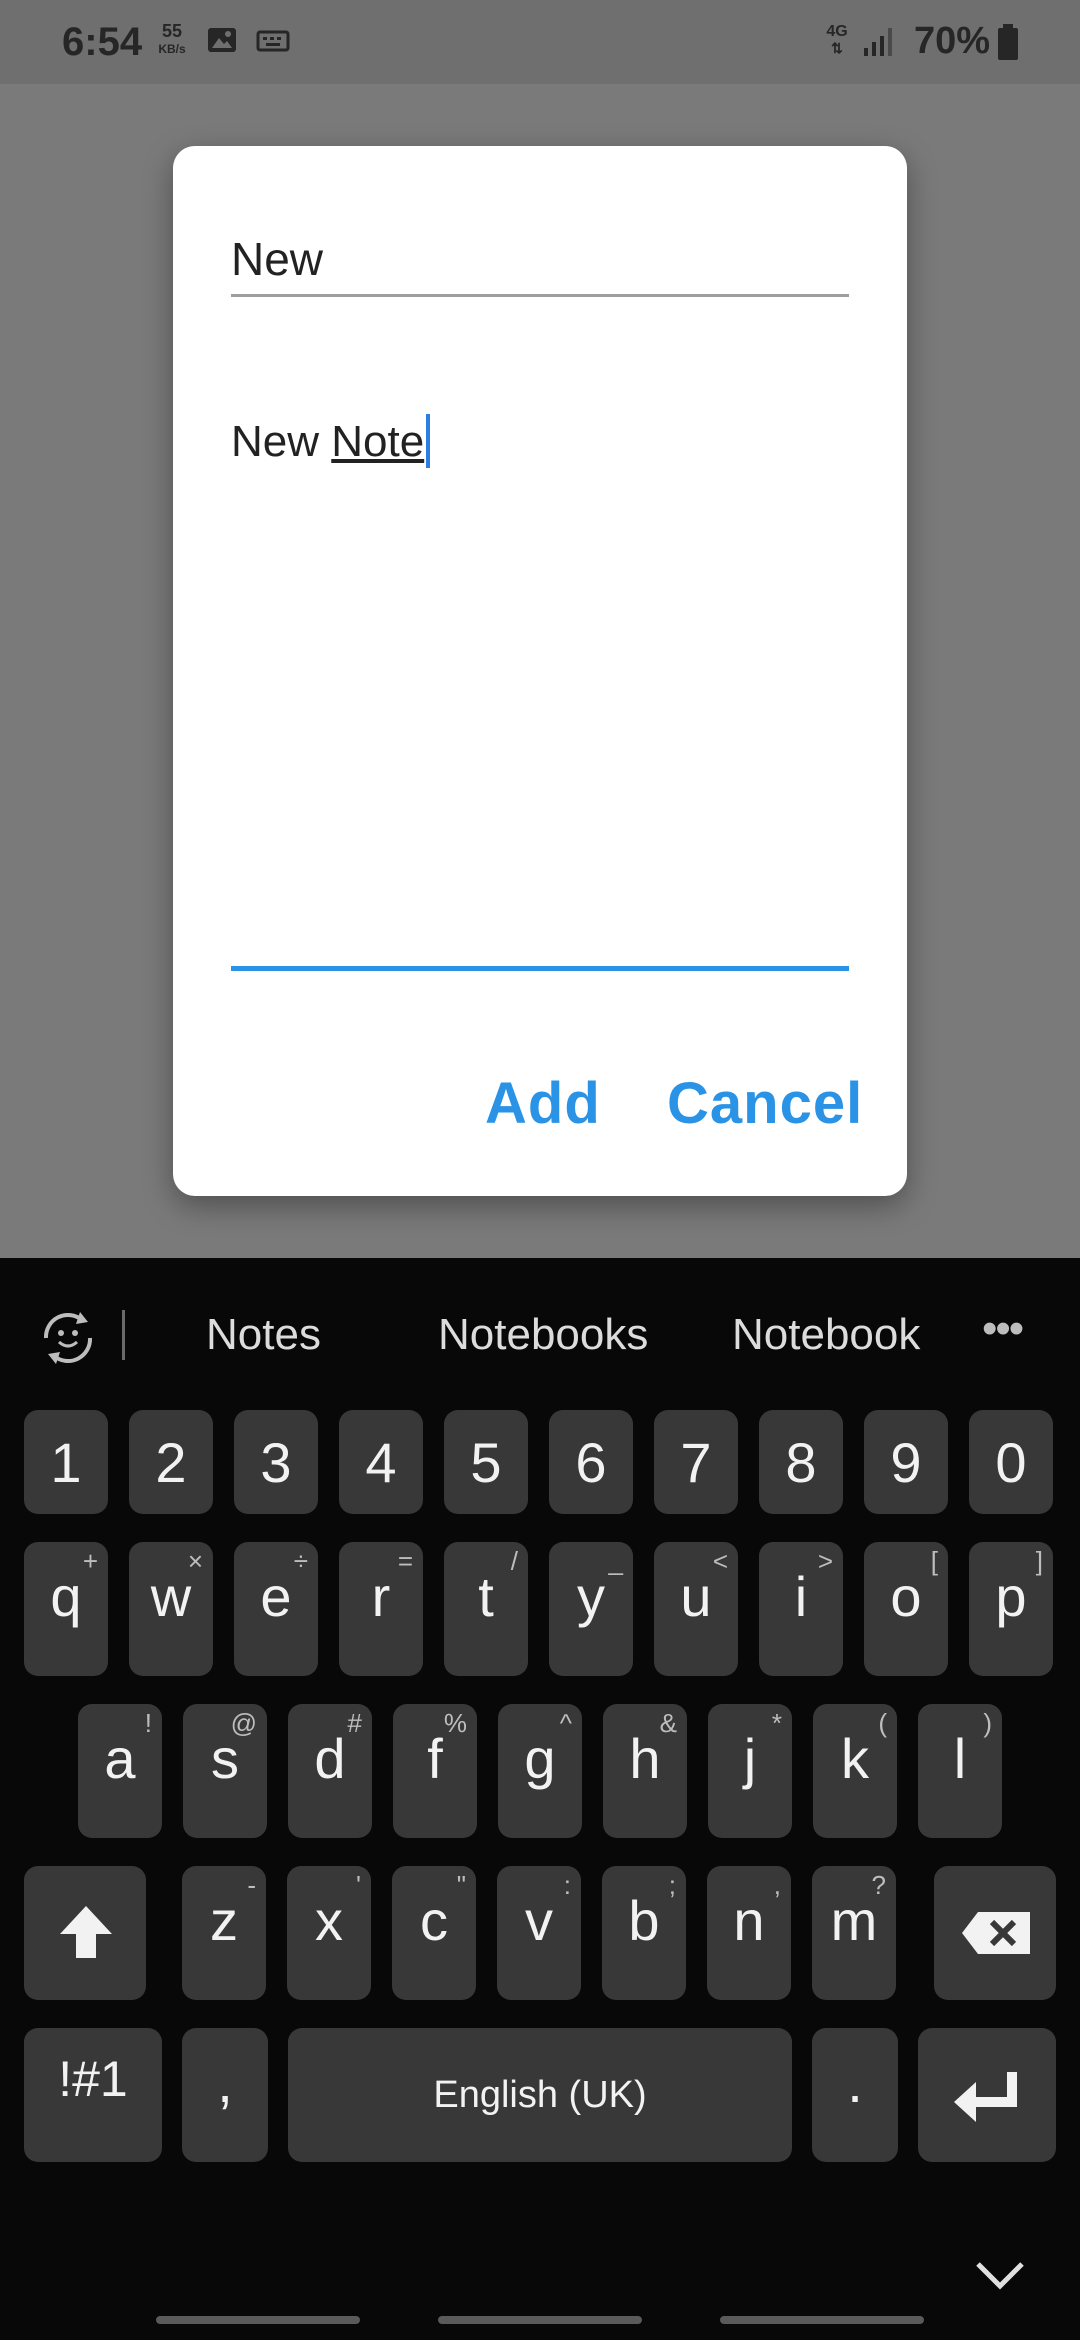 This screenshot has width=1080, height=2340. I want to click on emoji-refresh-icon, so click(68, 1338).